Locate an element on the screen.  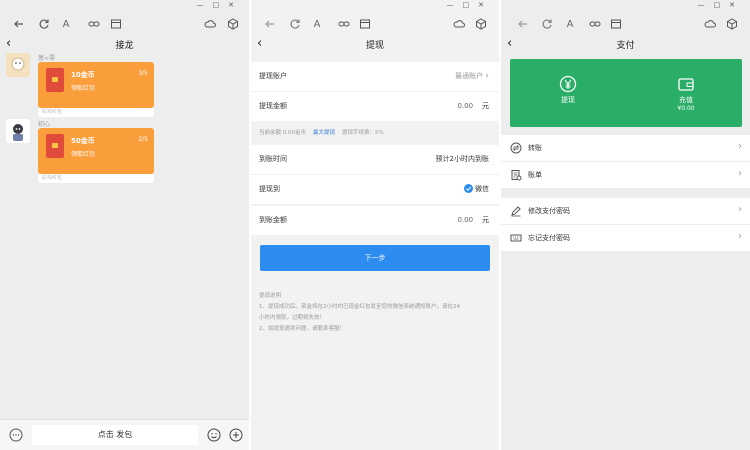
withdraw-to-label: 提现到 is located at coordinates (269, 189).